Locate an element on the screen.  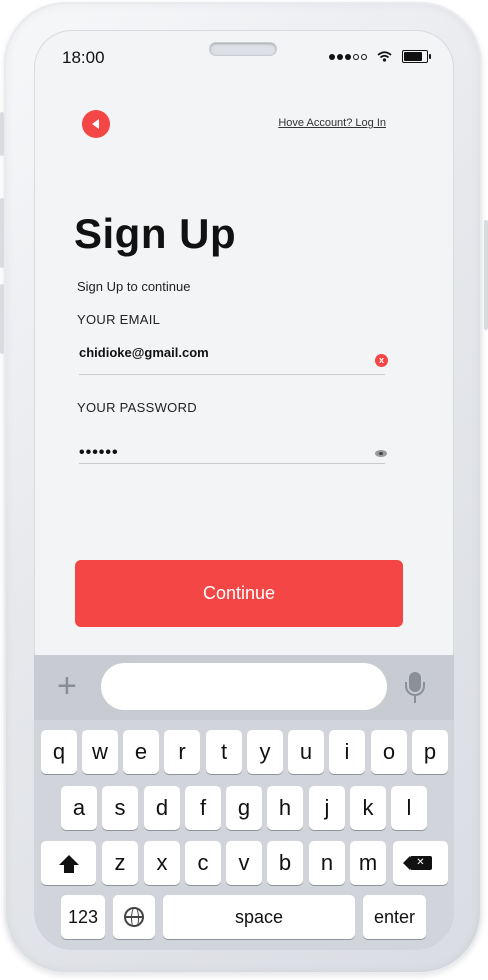
status-time: 18:00 is located at coordinates (83, 57).